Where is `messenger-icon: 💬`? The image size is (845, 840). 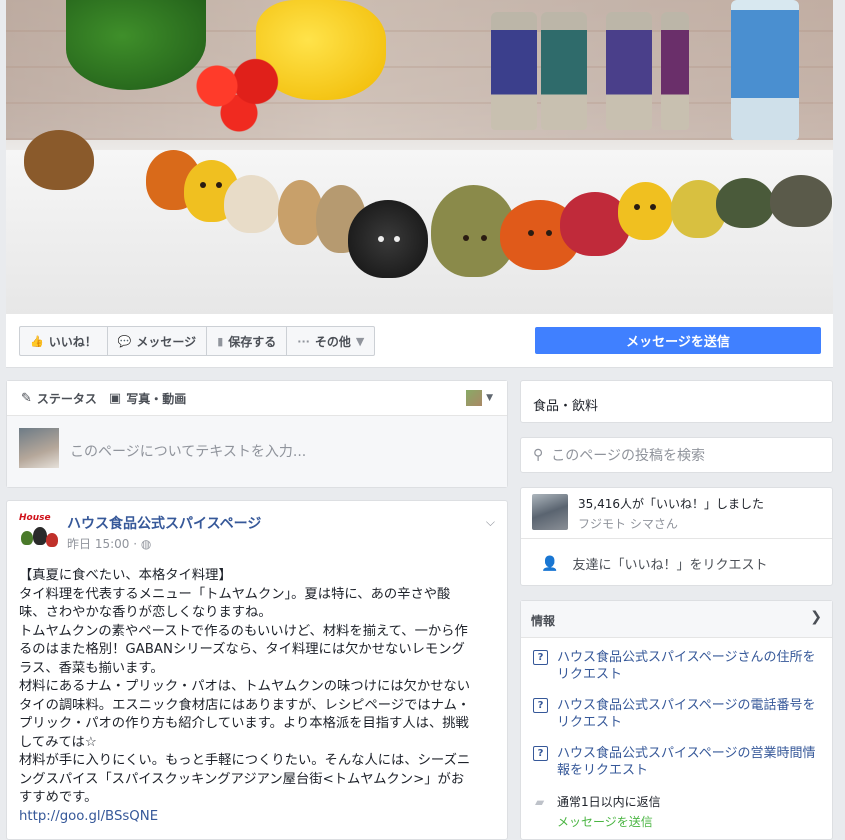
messenger-icon: 💬 is located at coordinates (124, 341).